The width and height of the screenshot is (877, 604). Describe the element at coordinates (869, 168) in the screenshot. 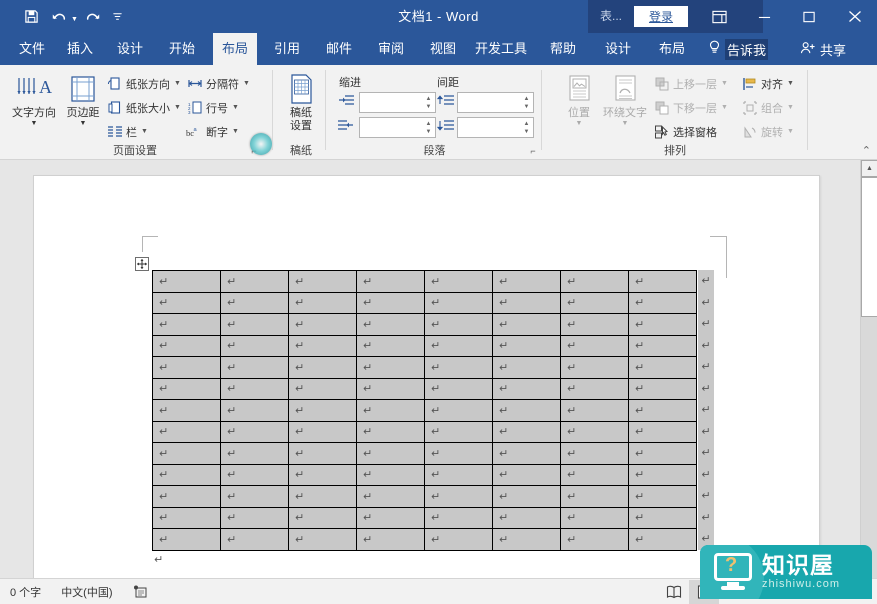

I see `scroll-up-arrow: ▲` at that location.